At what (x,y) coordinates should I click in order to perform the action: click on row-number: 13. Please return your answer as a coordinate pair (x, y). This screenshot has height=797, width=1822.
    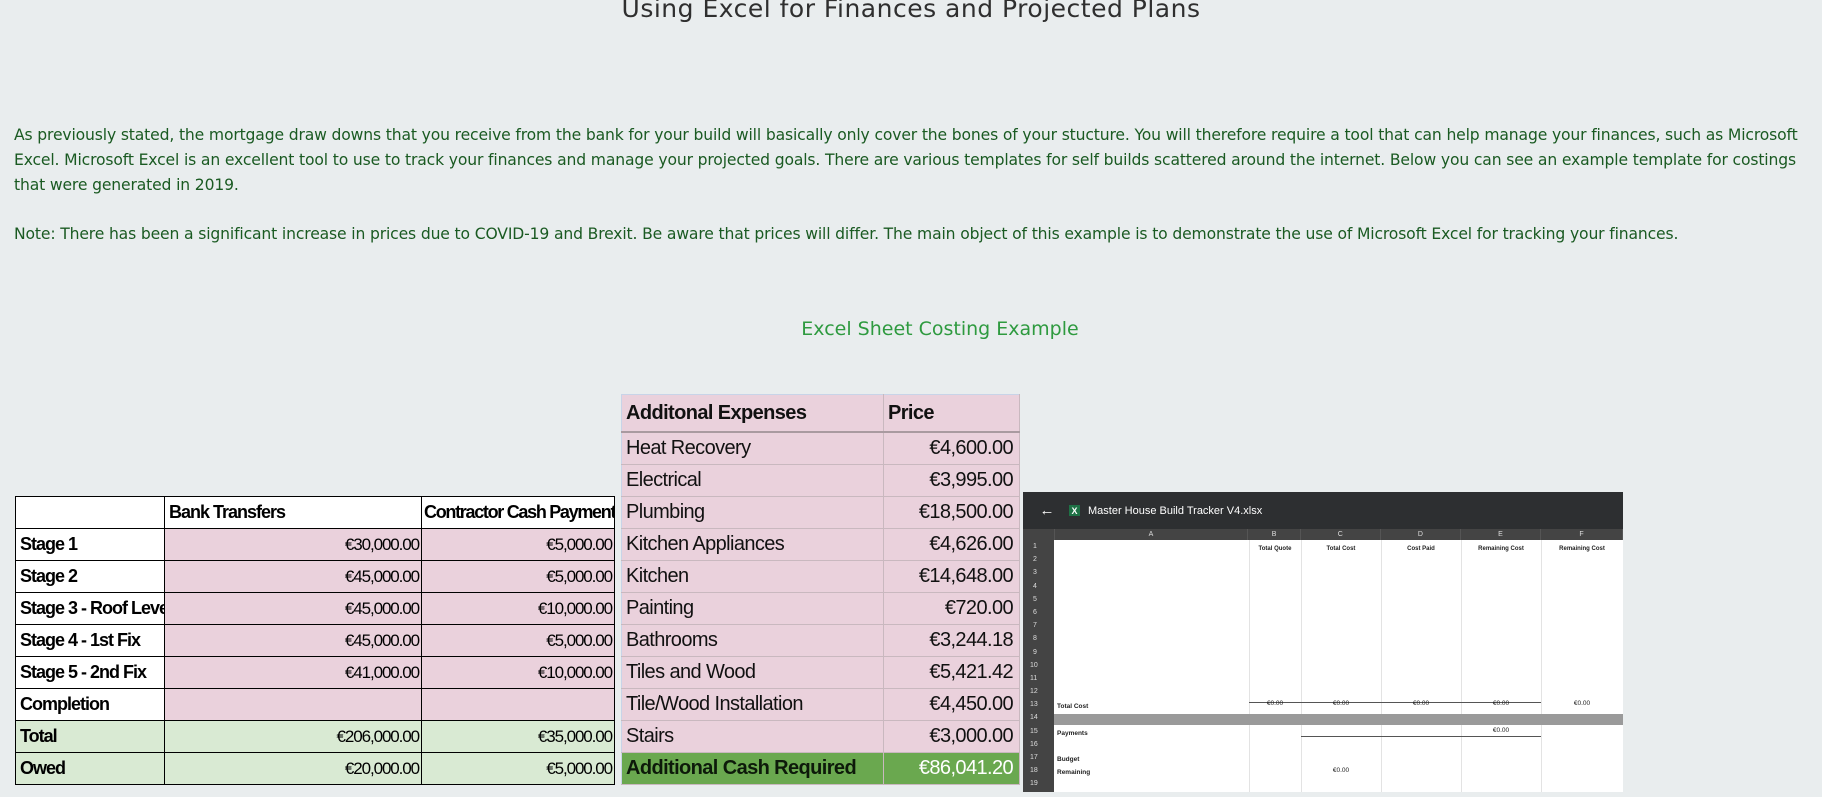
    Looking at the image, I should click on (1038, 704).